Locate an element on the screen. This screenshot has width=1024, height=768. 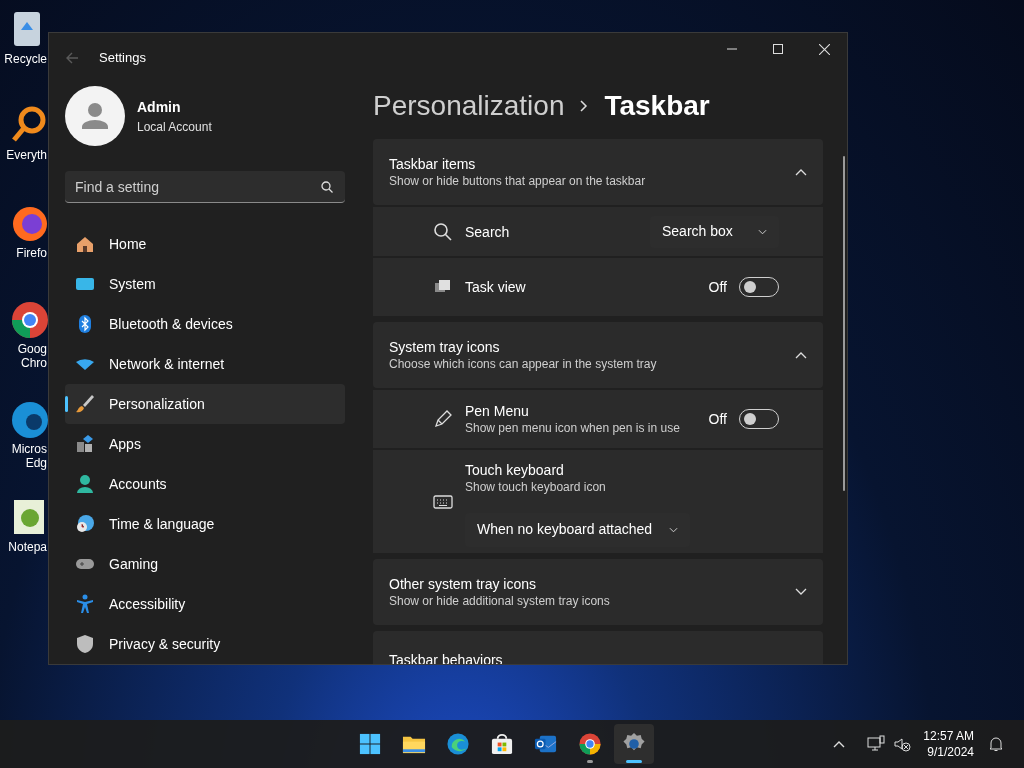
setting-label: Task view is located at coordinates (496, 287).